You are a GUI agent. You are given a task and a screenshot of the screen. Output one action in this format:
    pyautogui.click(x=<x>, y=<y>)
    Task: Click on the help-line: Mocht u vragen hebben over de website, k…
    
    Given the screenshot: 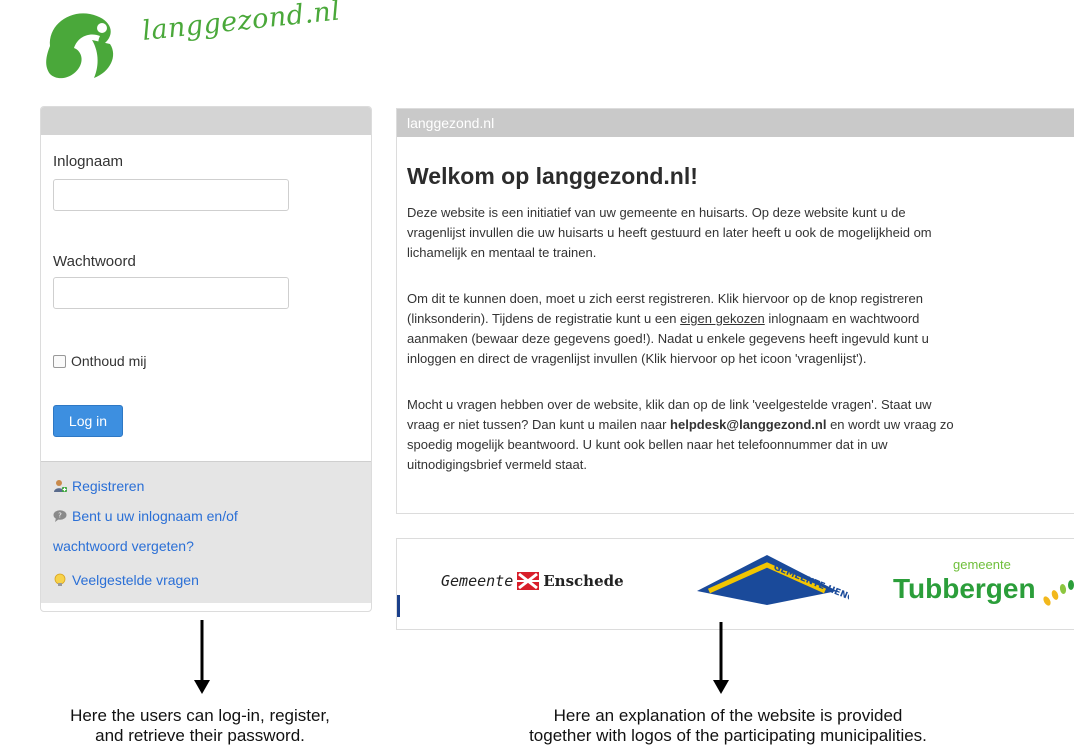 What is the action you would take?
    pyautogui.click(x=669, y=404)
    